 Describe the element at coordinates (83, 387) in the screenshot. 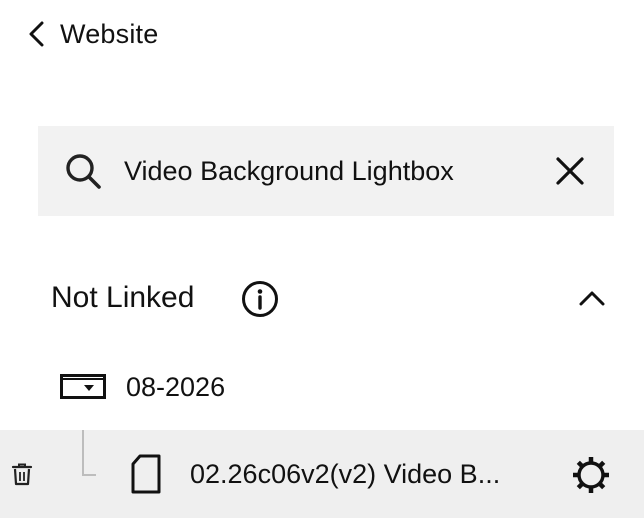

I see `folder-dropdown-icon` at that location.